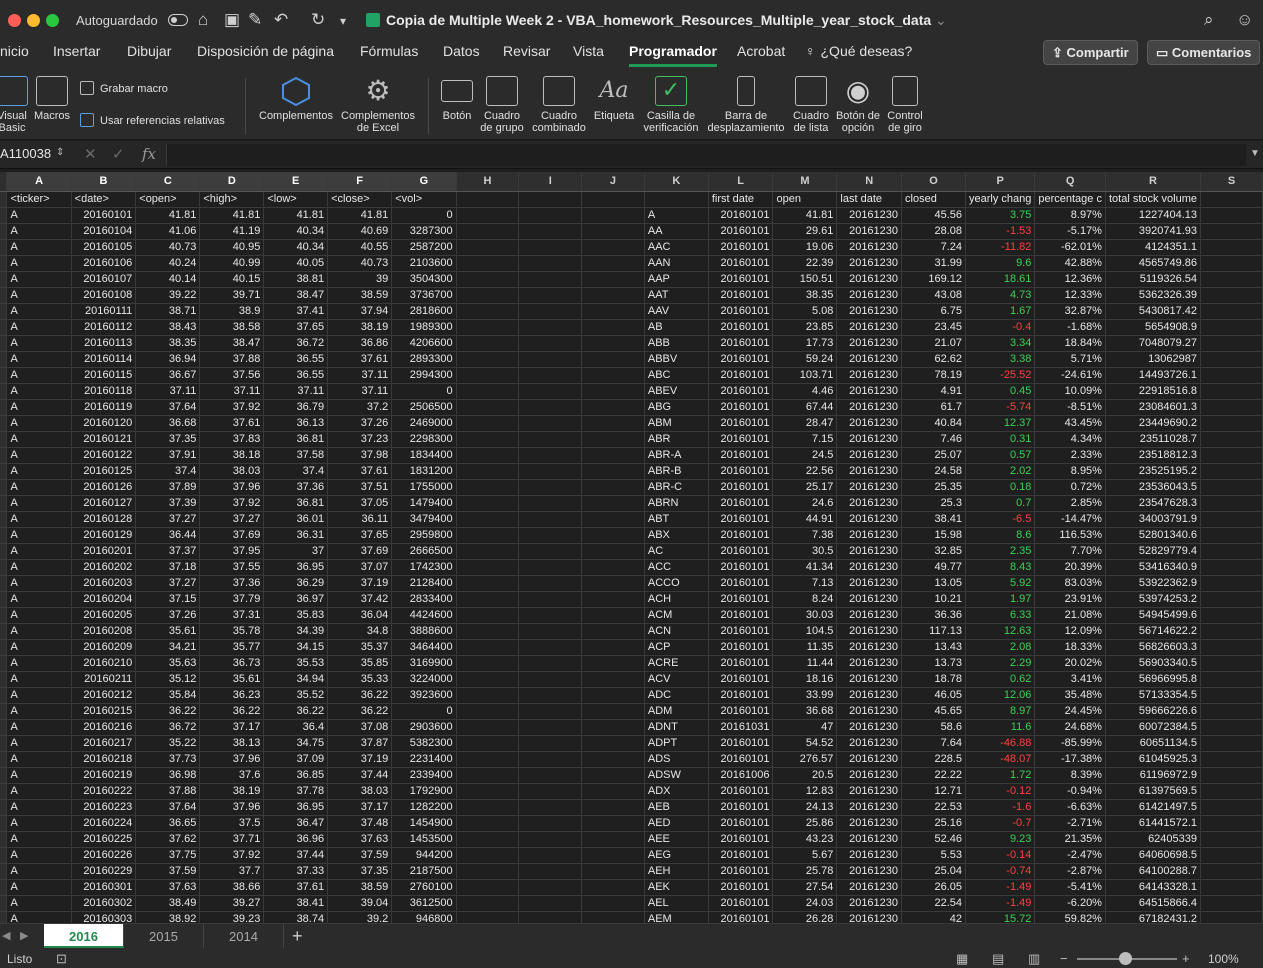 This screenshot has height=968, width=1263. What do you see at coordinates (360, 903) in the screenshot?
I see `cell: 39.04` at bounding box center [360, 903].